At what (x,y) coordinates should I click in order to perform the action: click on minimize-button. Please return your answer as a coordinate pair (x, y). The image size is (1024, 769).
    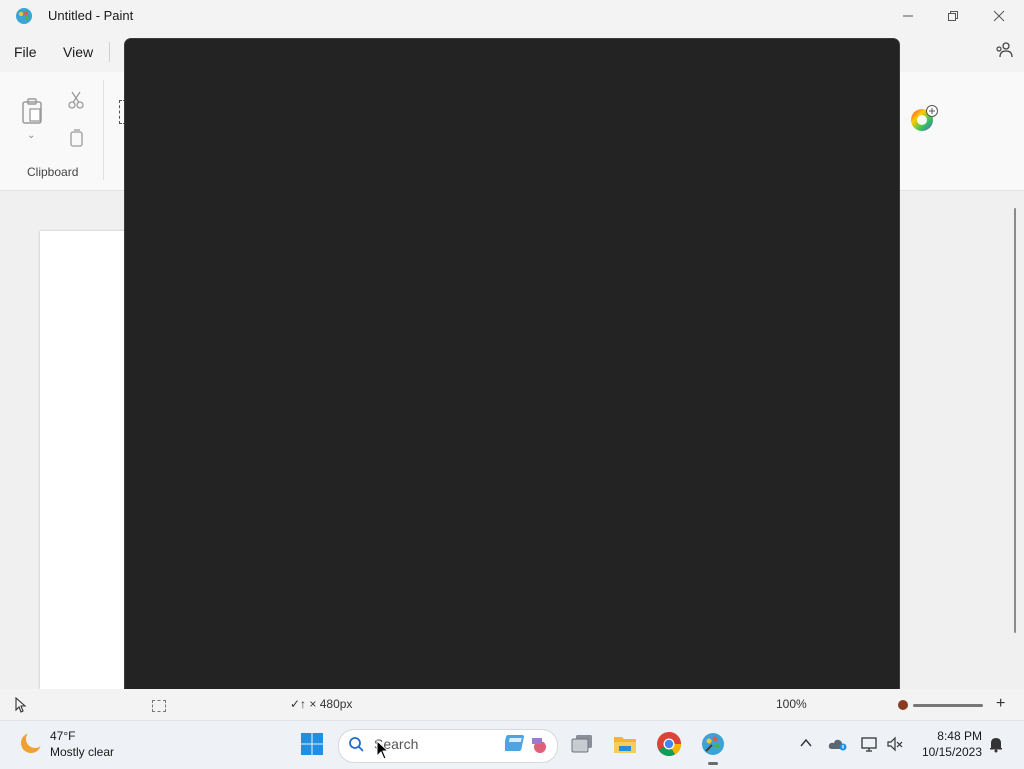
    Looking at the image, I should click on (908, 16).